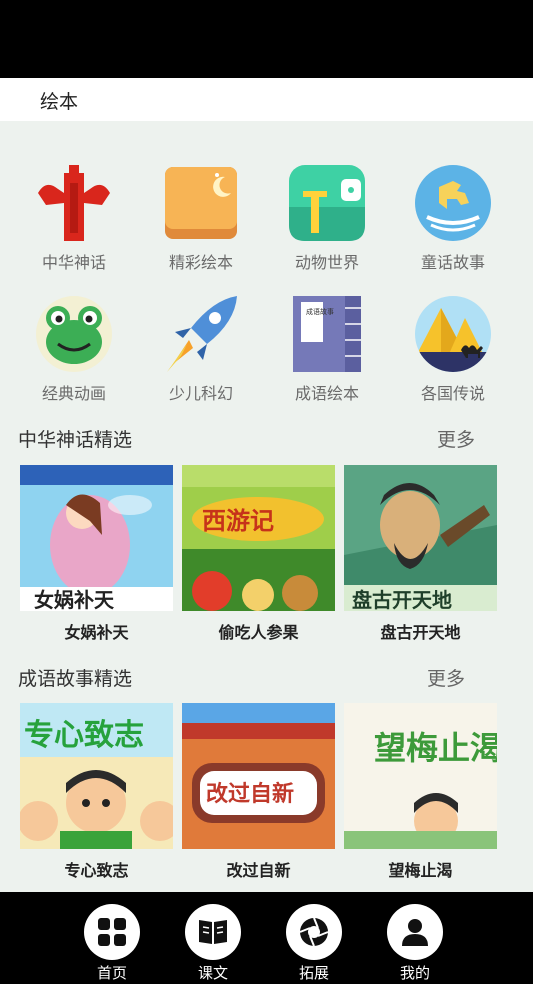 This screenshot has height=984, width=533. I want to click on more-button-idioms: 更多, so click(446, 677).